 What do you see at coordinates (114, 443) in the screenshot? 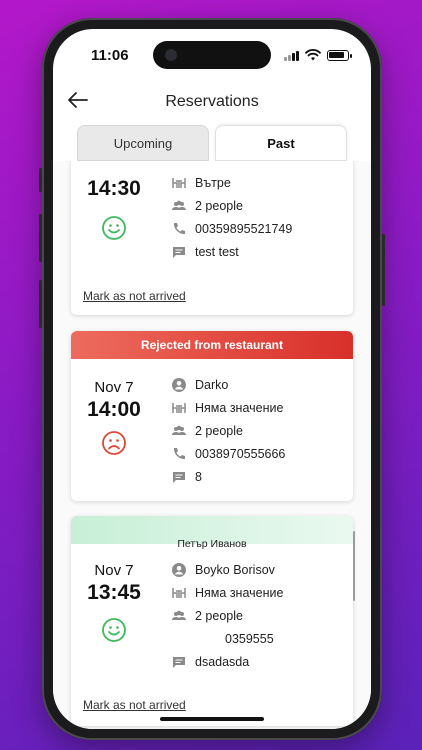
I see `sad-face-icon` at bounding box center [114, 443].